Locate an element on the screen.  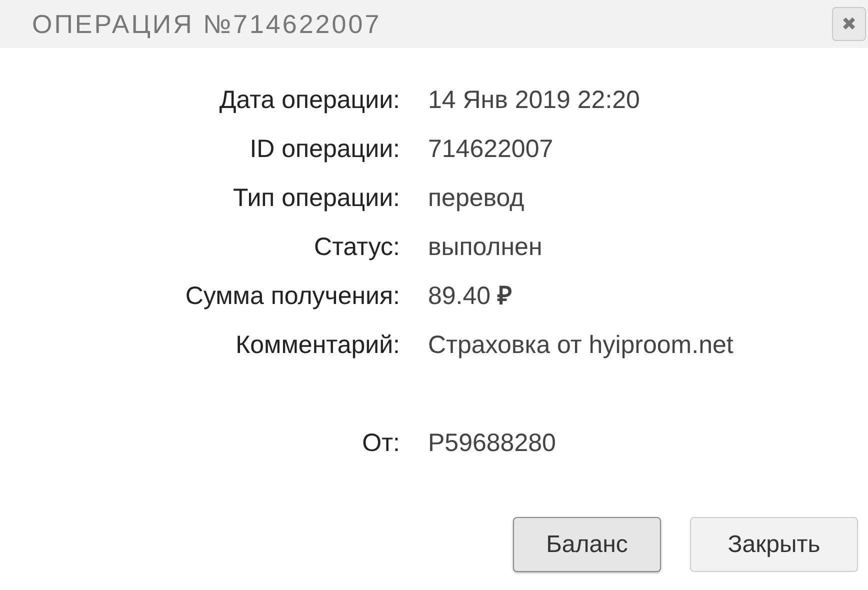
close-button: ✖ is located at coordinates (849, 24).